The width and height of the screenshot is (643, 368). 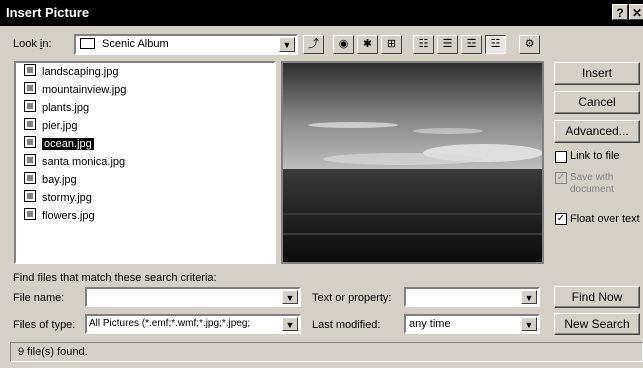 I want to click on status-bar: 9 file(s) found., so click(x=326, y=352).